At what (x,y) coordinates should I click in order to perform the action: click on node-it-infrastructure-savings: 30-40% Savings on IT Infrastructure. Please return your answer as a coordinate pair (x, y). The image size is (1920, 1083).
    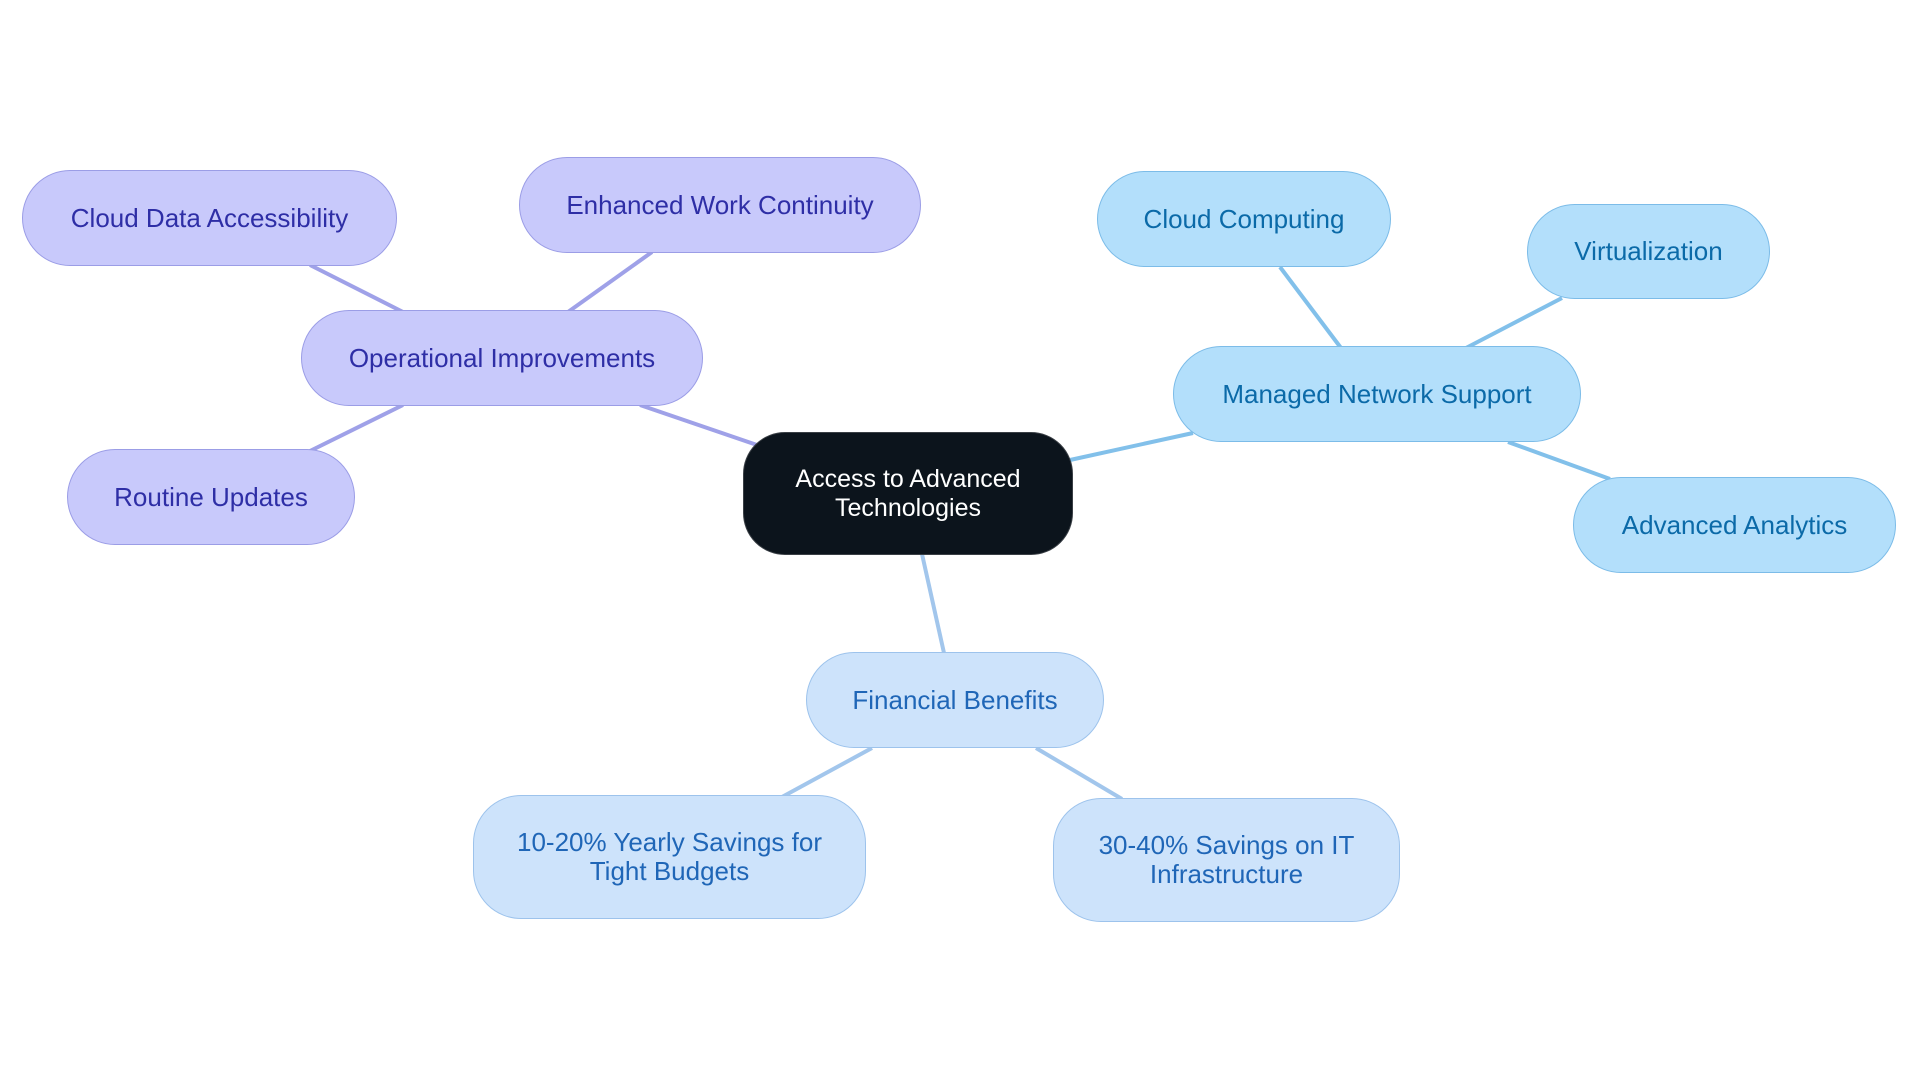
    Looking at the image, I should click on (1226, 860).